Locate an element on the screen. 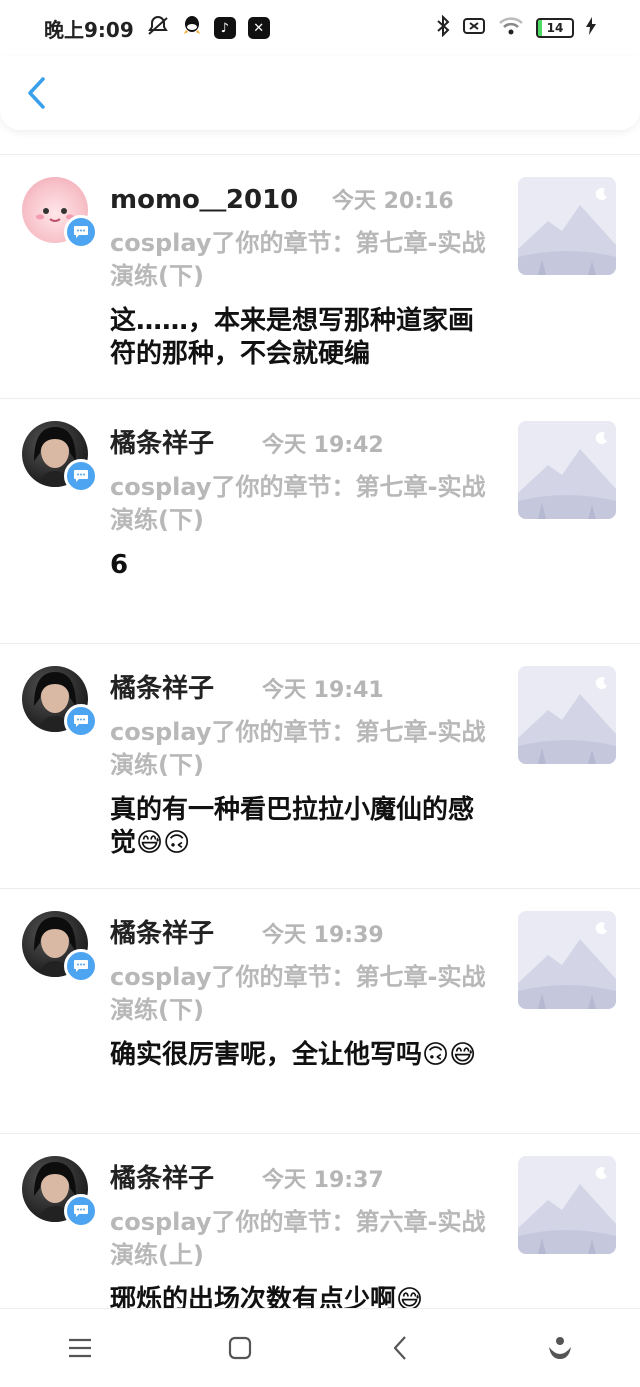 Image resolution: width=640 pixels, height=1387 pixels. back-button is located at coordinates (36, 93).